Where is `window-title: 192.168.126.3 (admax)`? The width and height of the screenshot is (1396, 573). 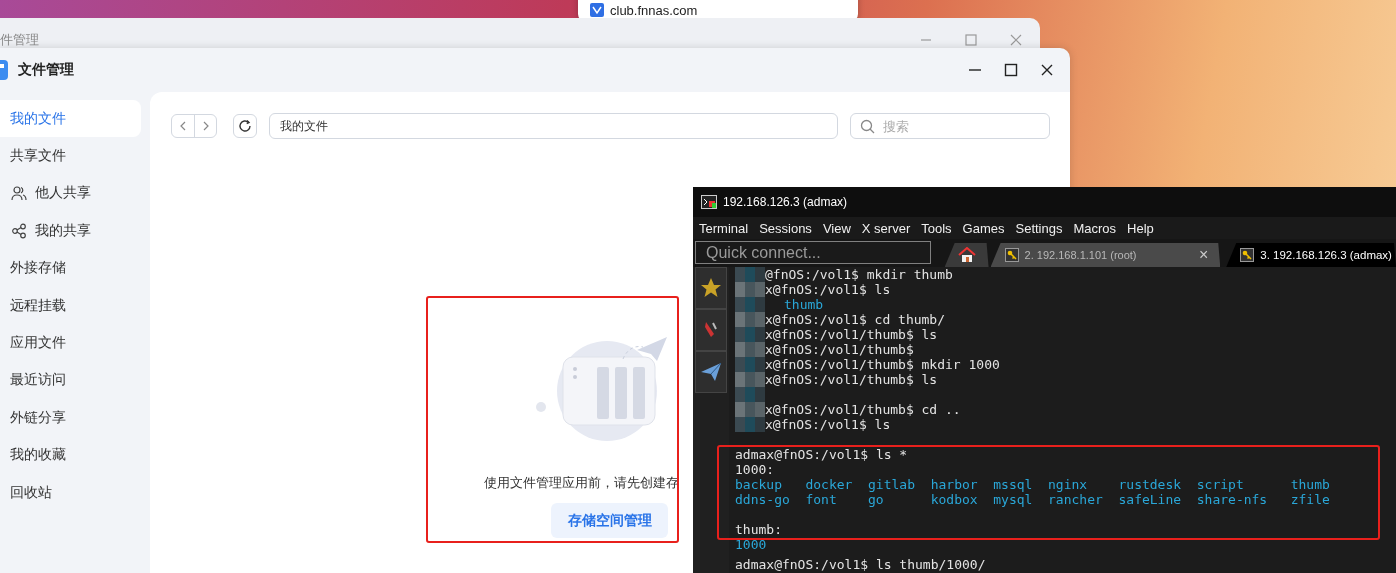
window-title: 192.168.126.3 (admax) is located at coordinates (785, 202).